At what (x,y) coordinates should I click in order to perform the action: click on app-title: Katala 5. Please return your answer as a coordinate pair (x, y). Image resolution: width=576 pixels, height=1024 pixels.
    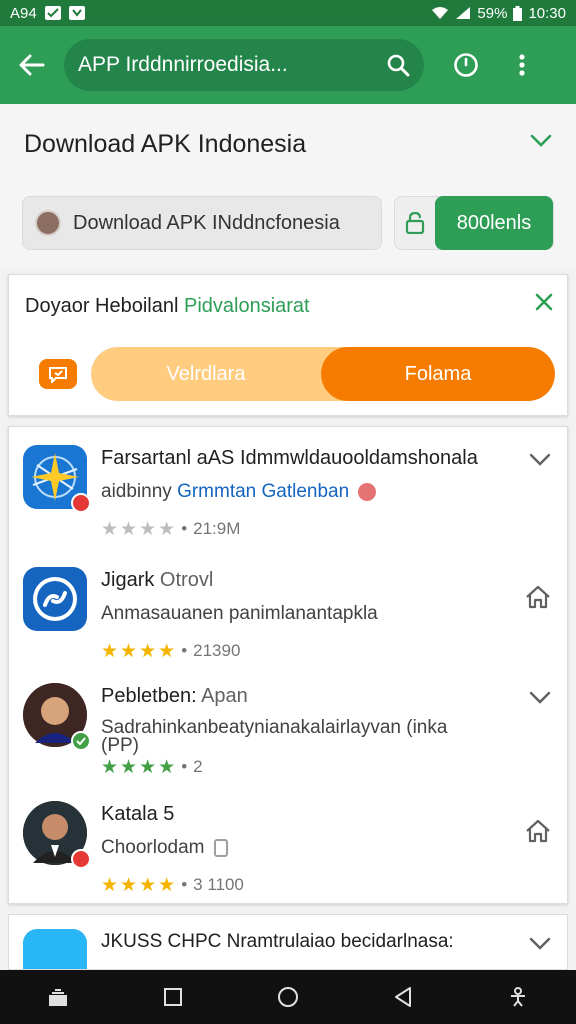
    Looking at the image, I should click on (138, 814).